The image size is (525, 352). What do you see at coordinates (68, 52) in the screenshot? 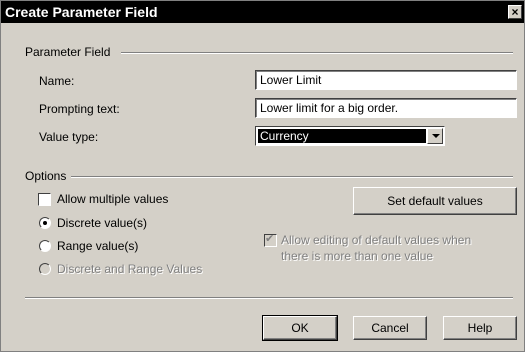
I see `parameter-field-group-label: Parameter Field` at bounding box center [68, 52].